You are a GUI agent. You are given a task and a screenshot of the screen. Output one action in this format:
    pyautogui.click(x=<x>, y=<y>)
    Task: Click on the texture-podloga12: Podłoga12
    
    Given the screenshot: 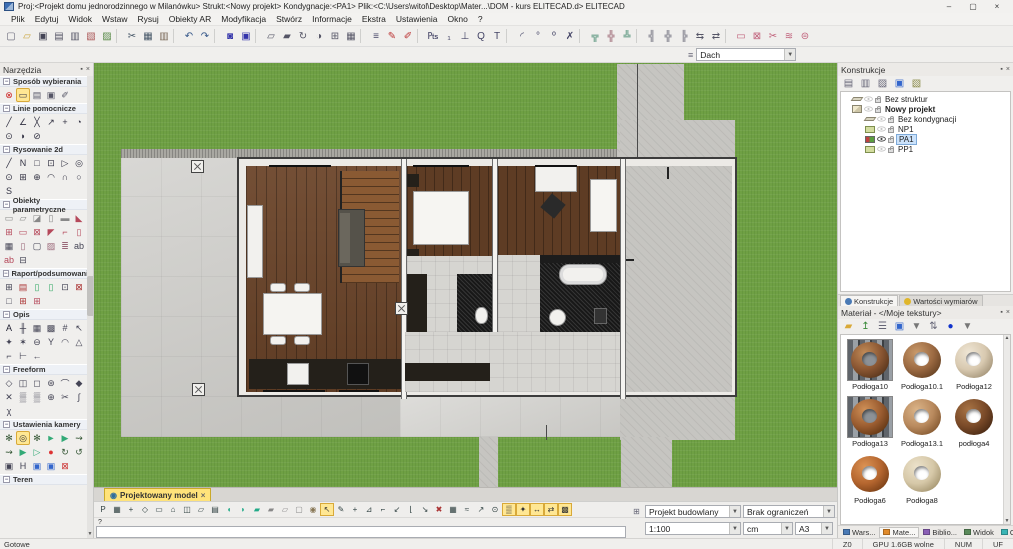 What is the action you would take?
    pyautogui.click(x=974, y=365)
    